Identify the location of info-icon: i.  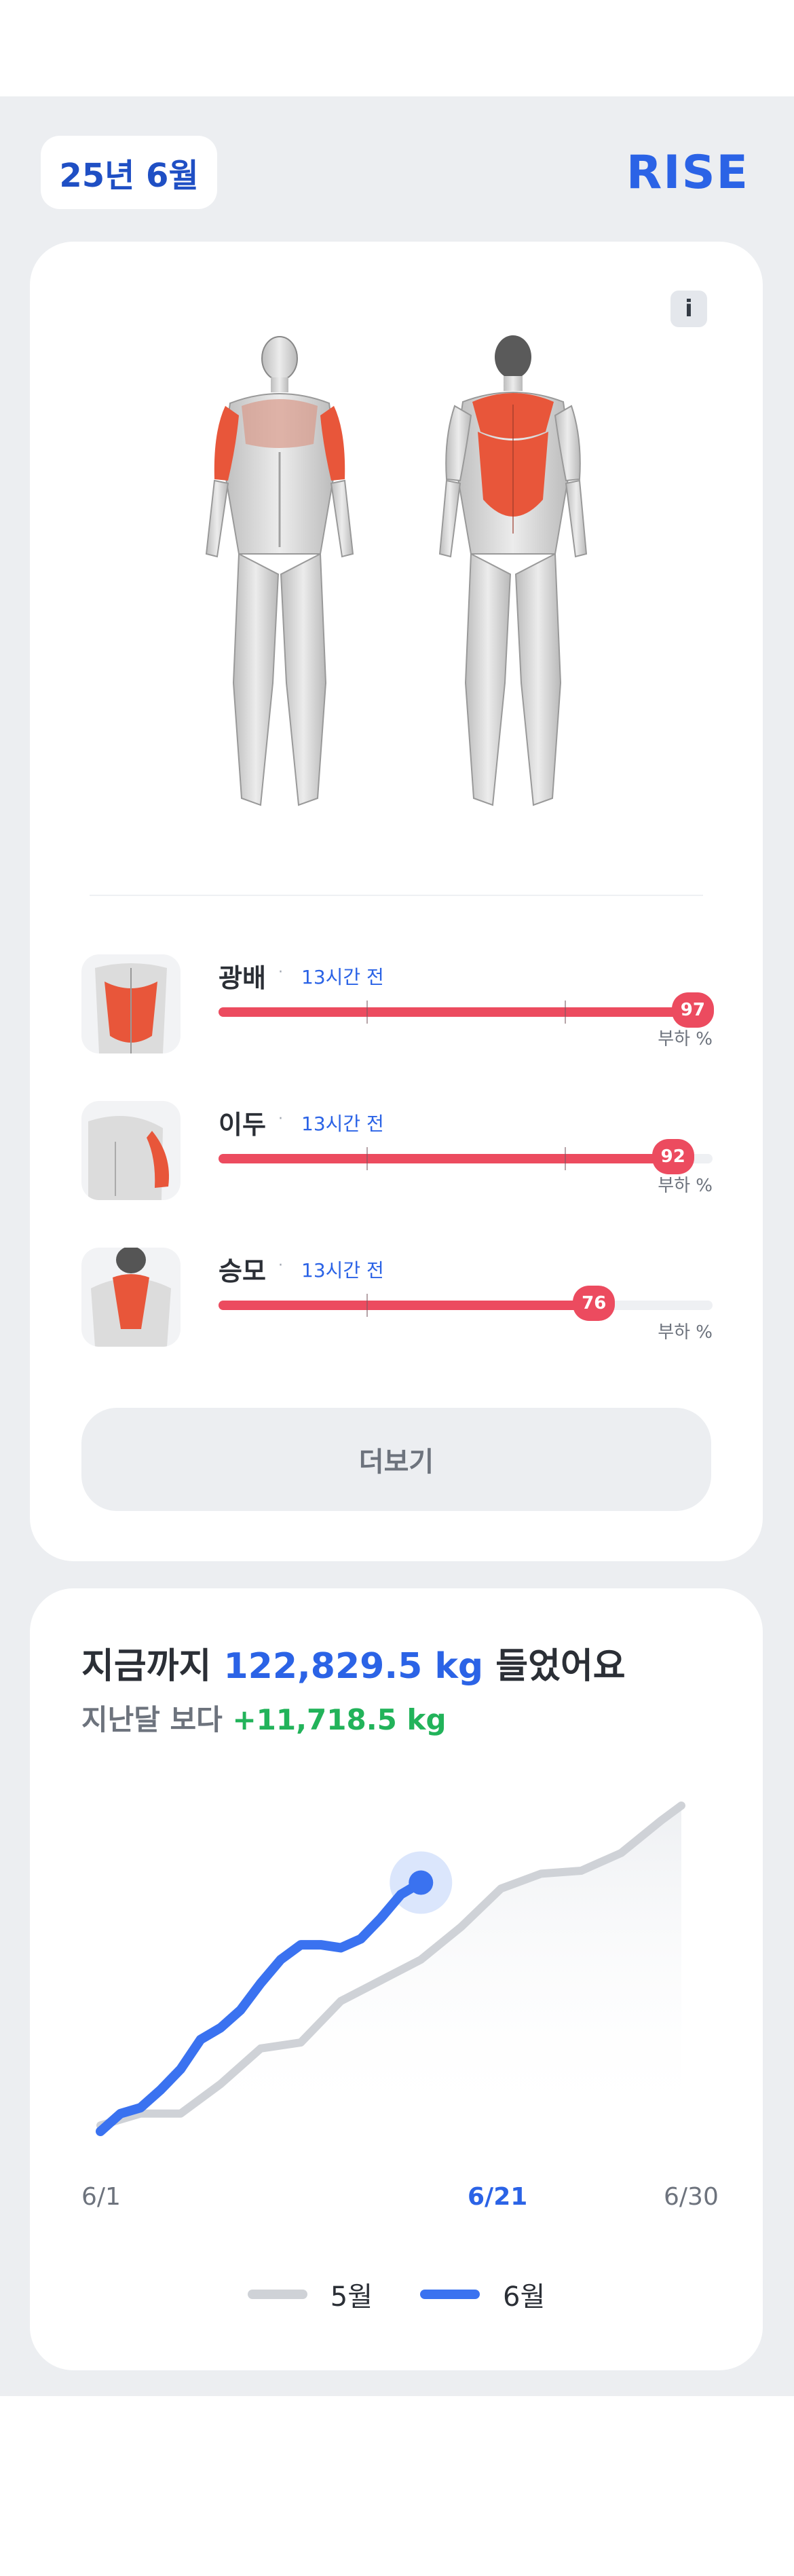
(689, 309).